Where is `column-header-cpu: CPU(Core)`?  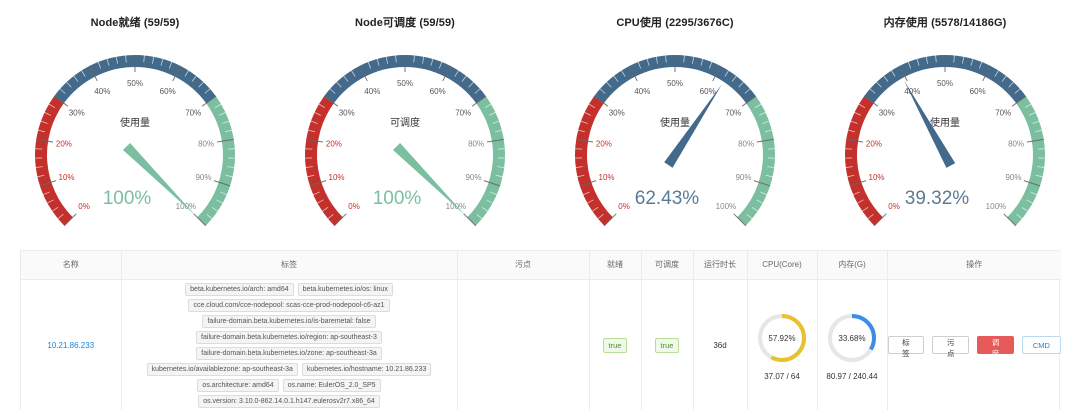 column-header-cpu: CPU(Core) is located at coordinates (782, 265).